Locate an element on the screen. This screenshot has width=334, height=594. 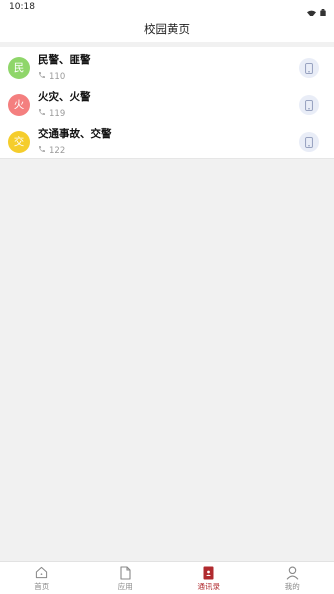
page-title: 校园黄页 is located at coordinates (167, 29).